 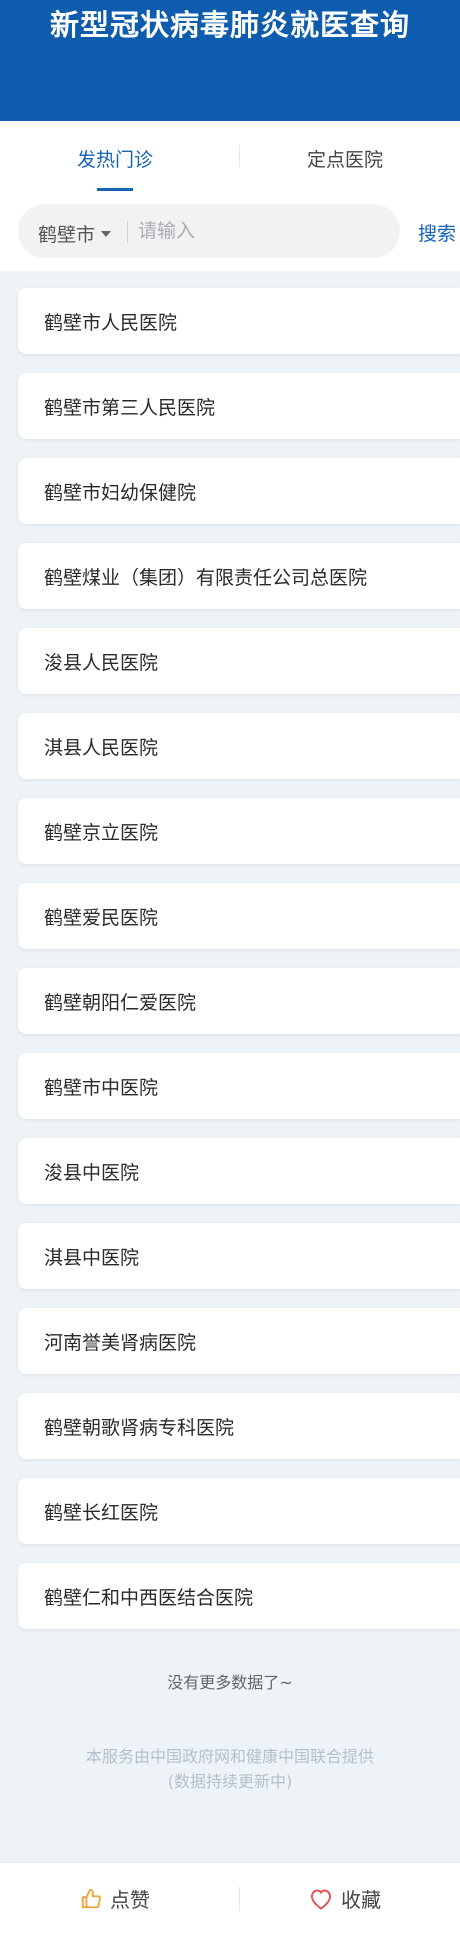 What do you see at coordinates (239, 1511) in the screenshot?
I see `hospital-list-item: 鹤壁长红医院` at bounding box center [239, 1511].